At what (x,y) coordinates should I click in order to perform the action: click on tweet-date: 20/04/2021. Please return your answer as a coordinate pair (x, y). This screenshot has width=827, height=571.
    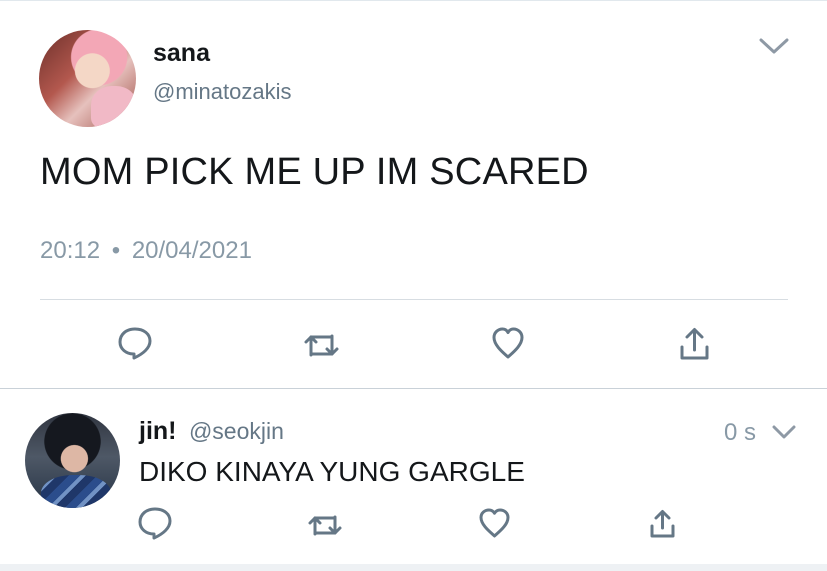
    Looking at the image, I should click on (191, 250).